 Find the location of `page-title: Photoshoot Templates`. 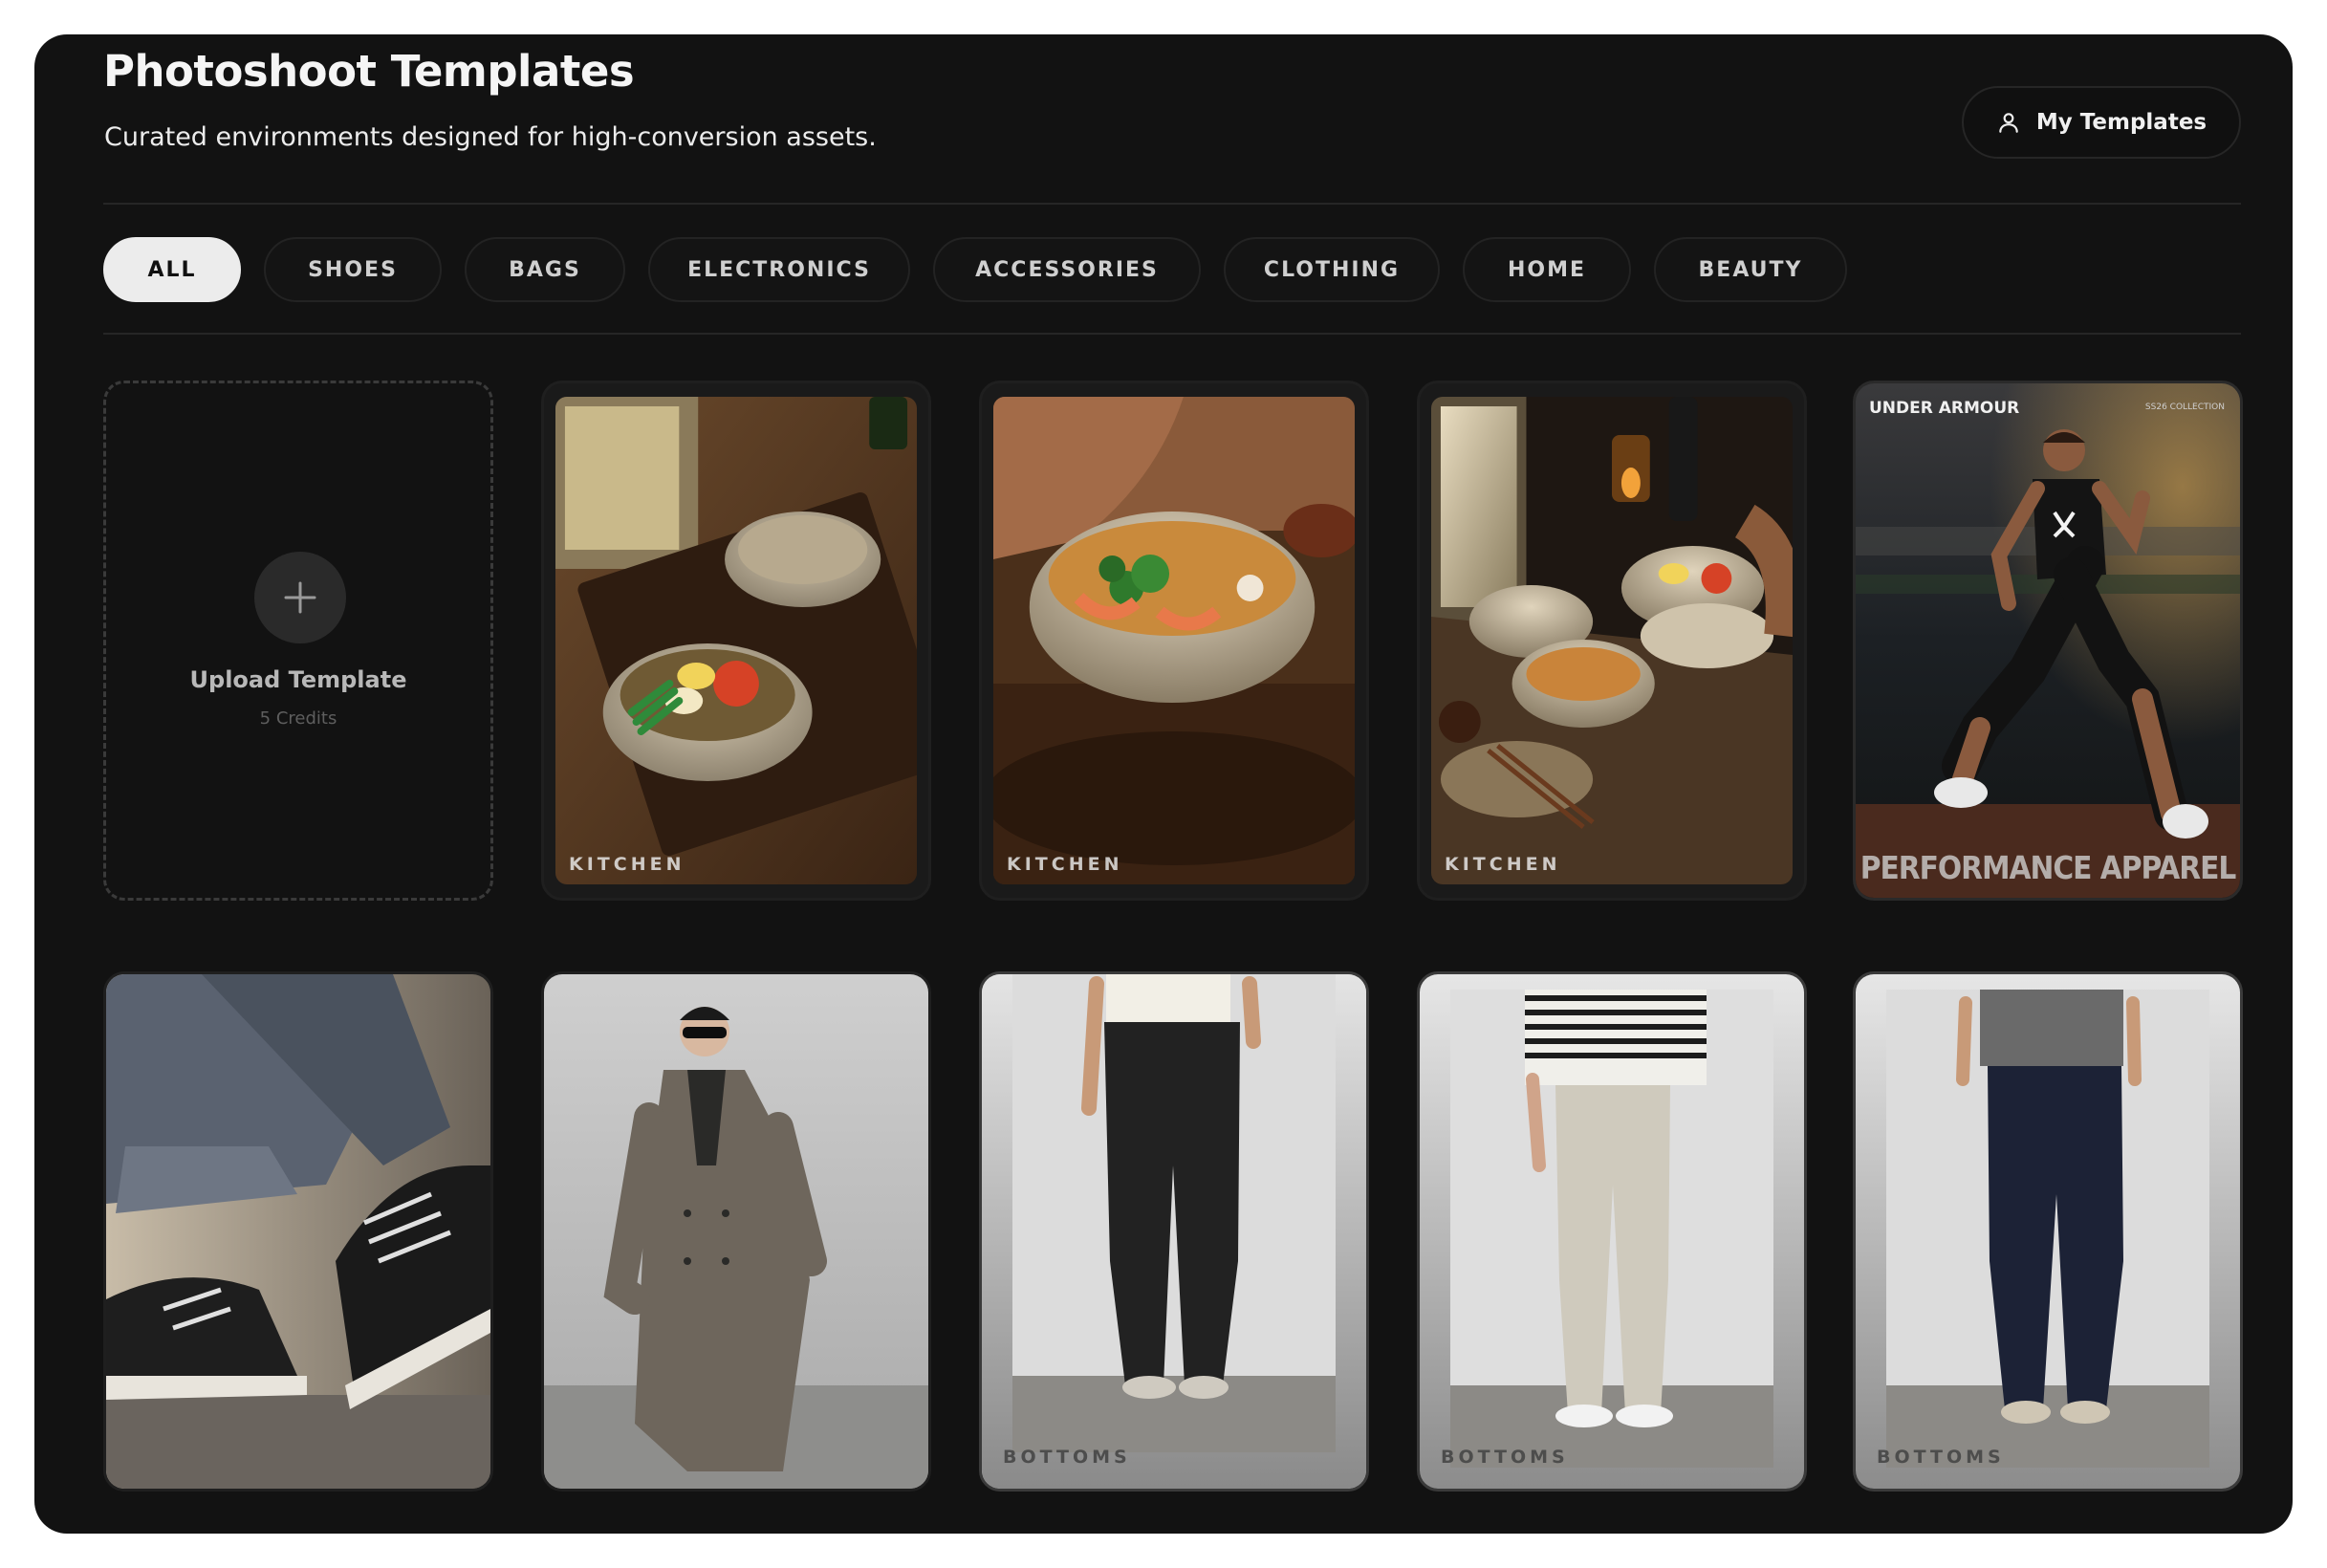

page-title: Photoshoot Templates is located at coordinates (369, 71).